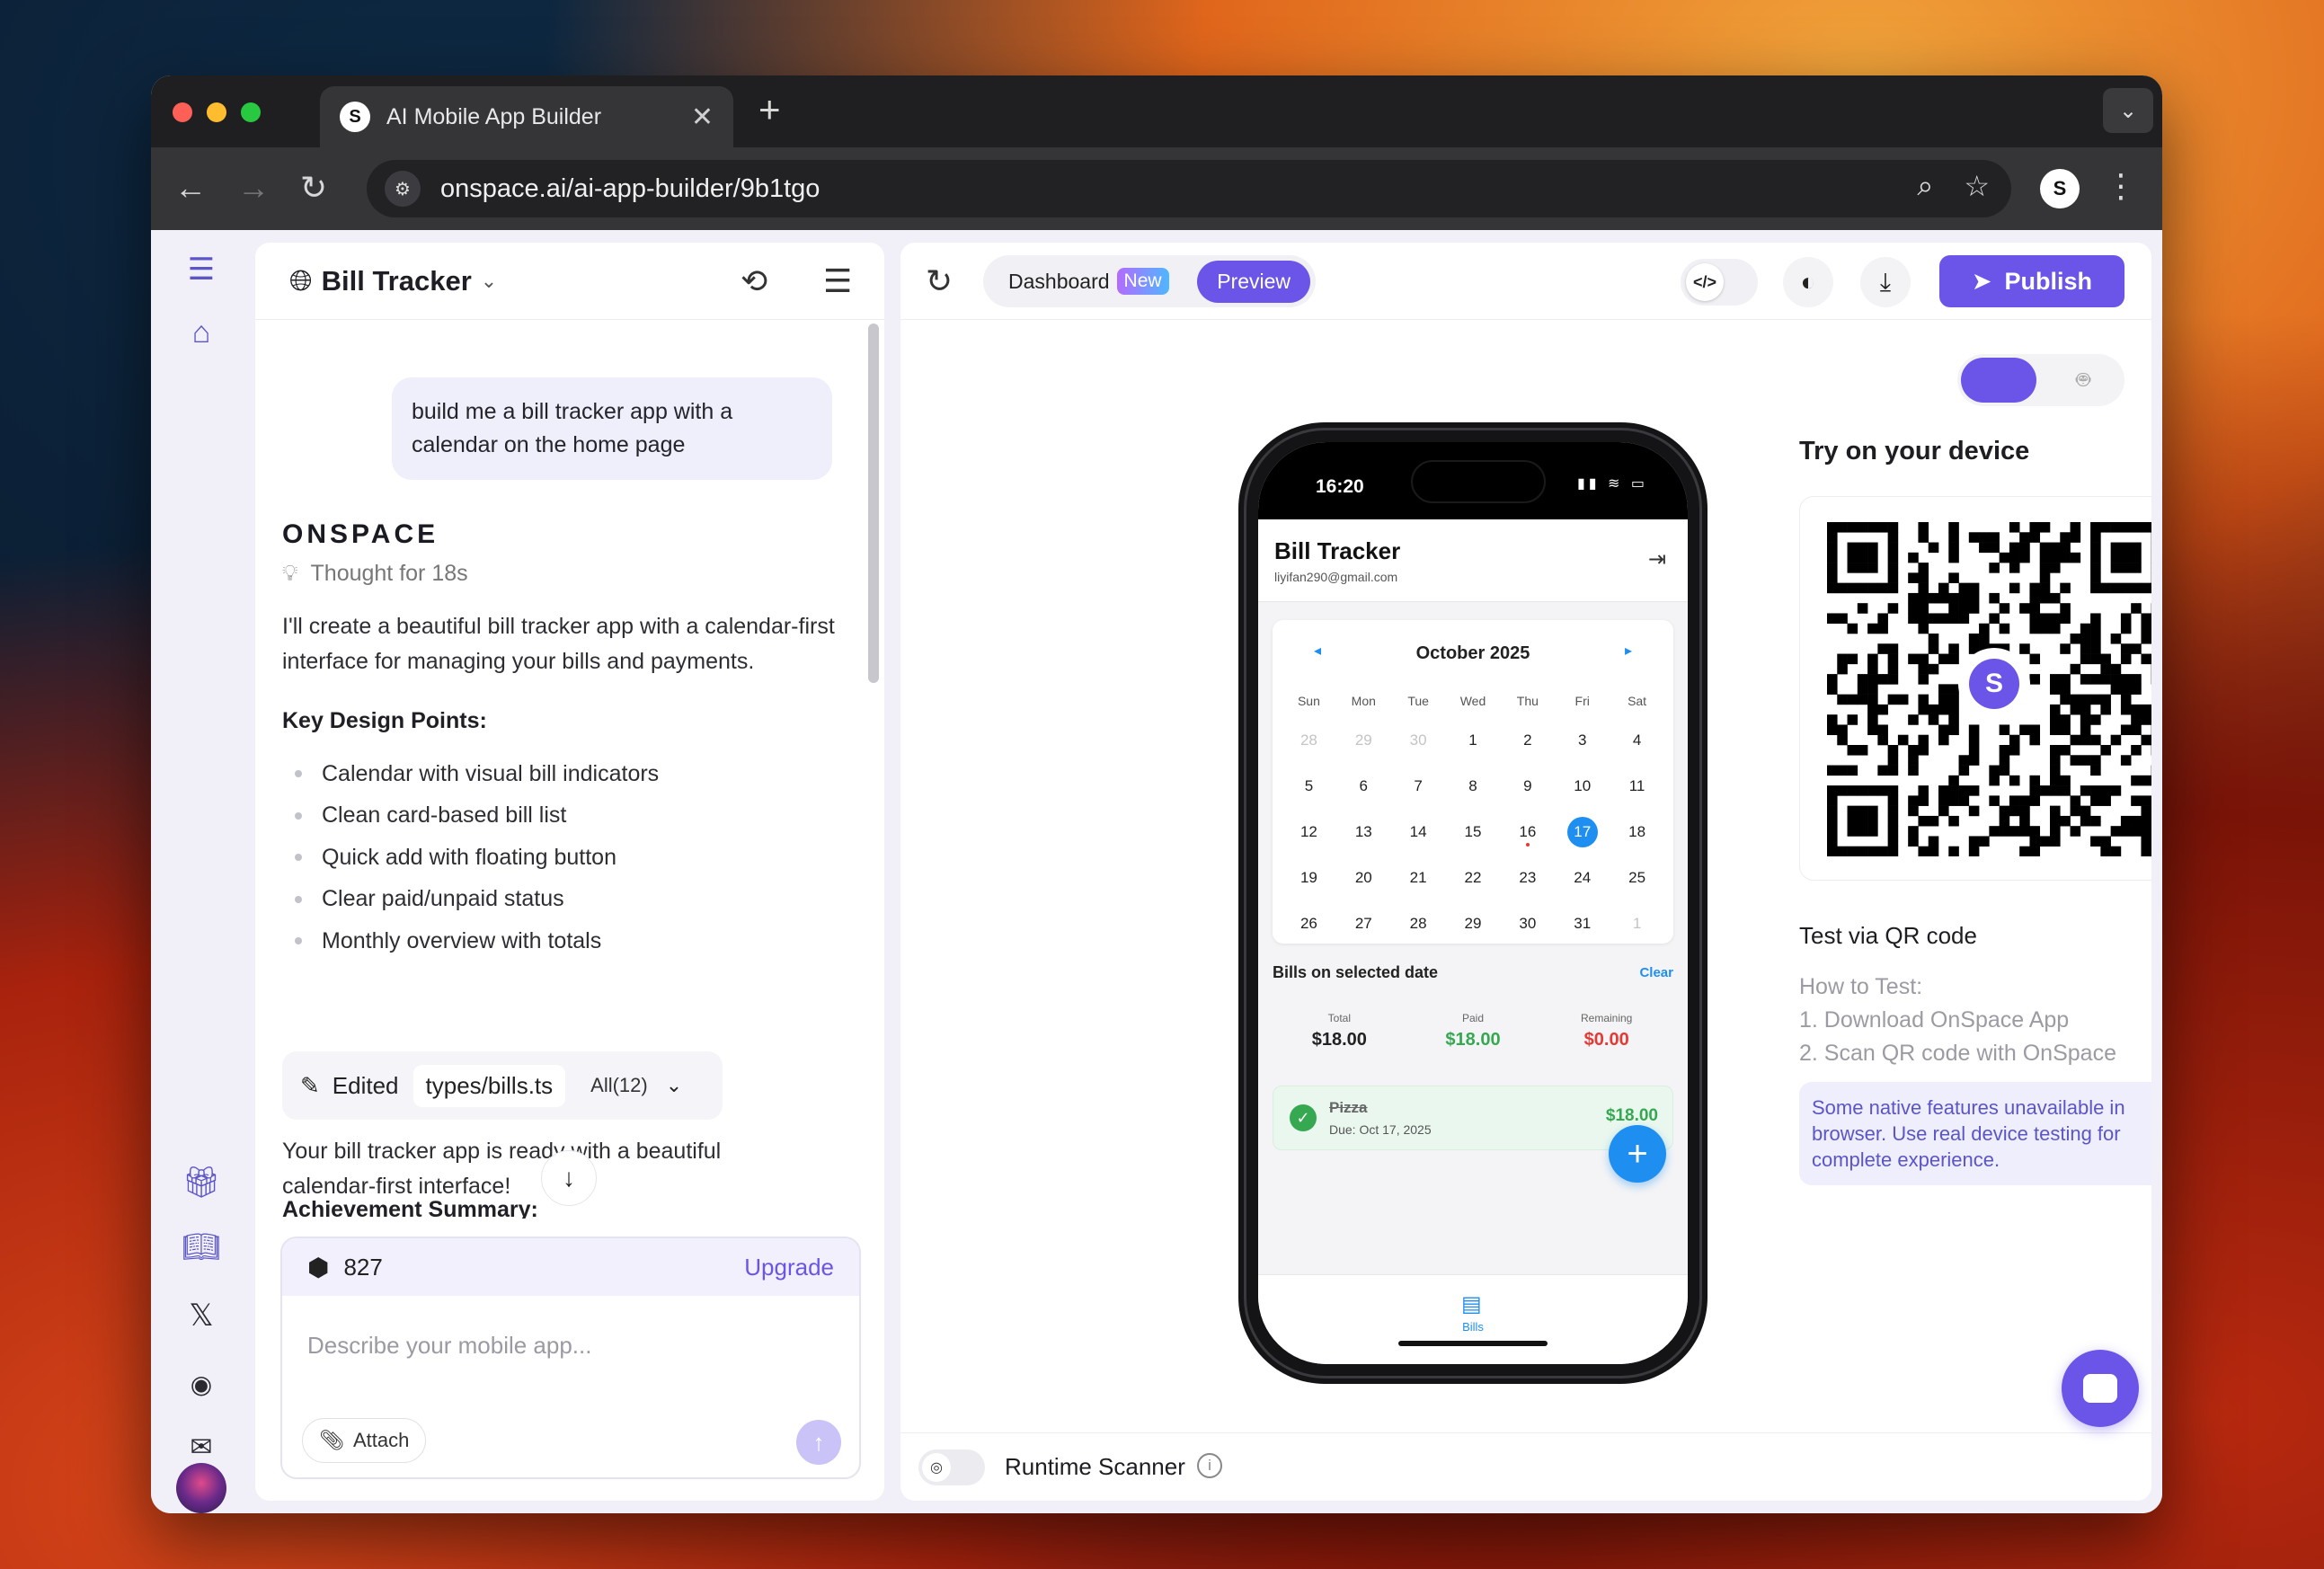 The height and width of the screenshot is (1569, 2324). I want to click on x-logo-icon: 𝕏, so click(201, 1315).